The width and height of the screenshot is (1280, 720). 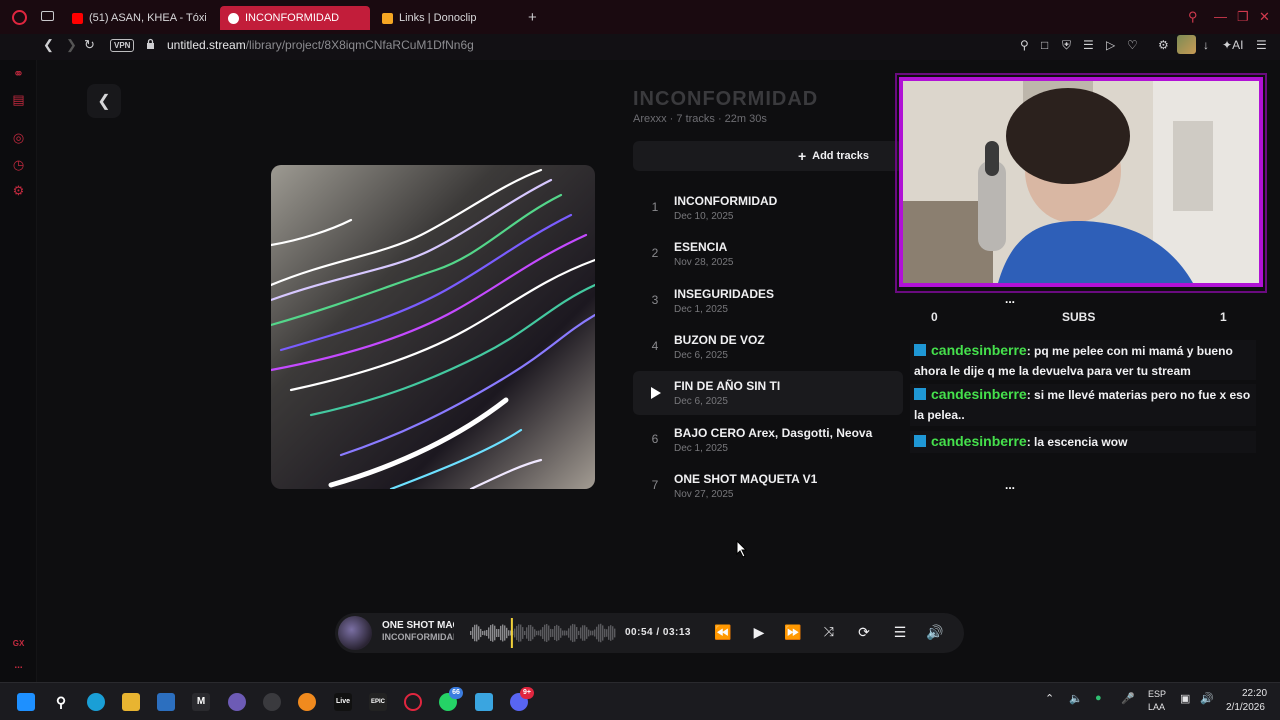 What do you see at coordinates (18, 643) in the screenshot?
I see `gx-label: GX` at bounding box center [18, 643].